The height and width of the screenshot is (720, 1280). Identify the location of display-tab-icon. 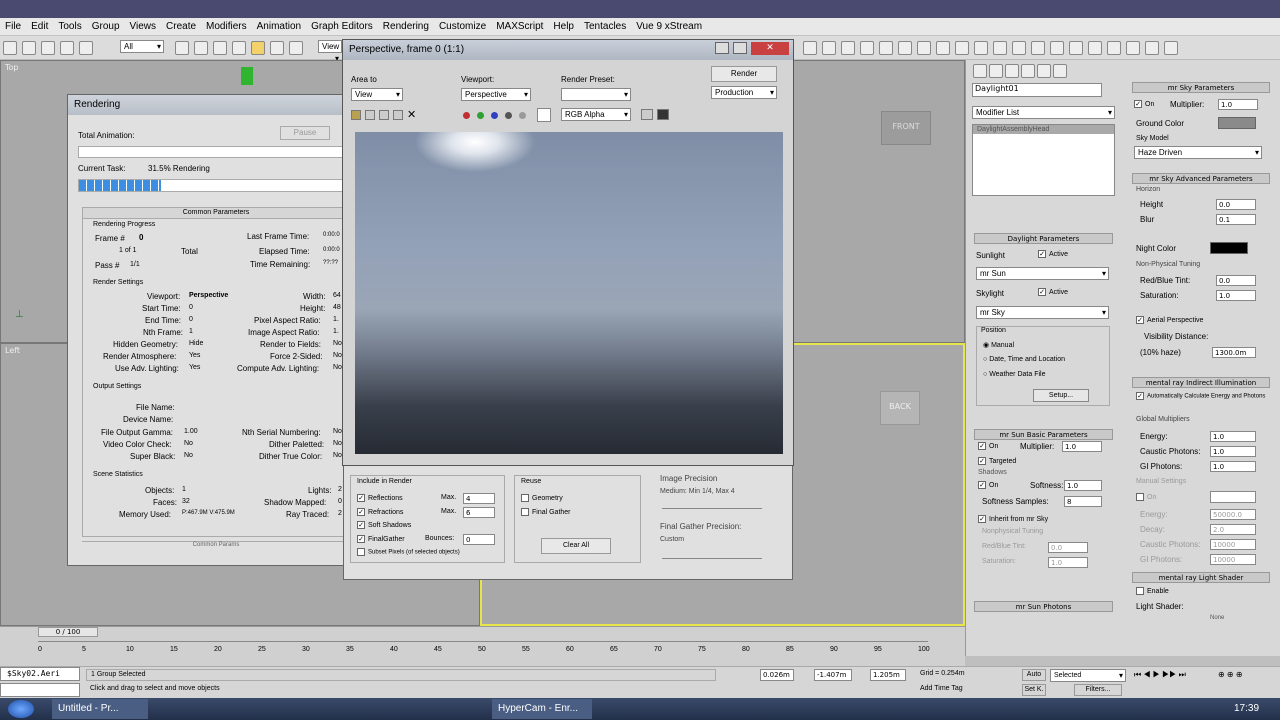
(1044, 71).